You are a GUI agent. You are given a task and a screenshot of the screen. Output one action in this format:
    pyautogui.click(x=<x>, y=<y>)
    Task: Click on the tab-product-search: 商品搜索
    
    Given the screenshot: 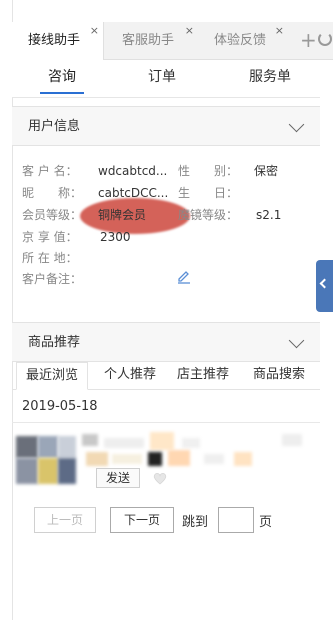 What is the action you would take?
    pyautogui.click(x=279, y=376)
    